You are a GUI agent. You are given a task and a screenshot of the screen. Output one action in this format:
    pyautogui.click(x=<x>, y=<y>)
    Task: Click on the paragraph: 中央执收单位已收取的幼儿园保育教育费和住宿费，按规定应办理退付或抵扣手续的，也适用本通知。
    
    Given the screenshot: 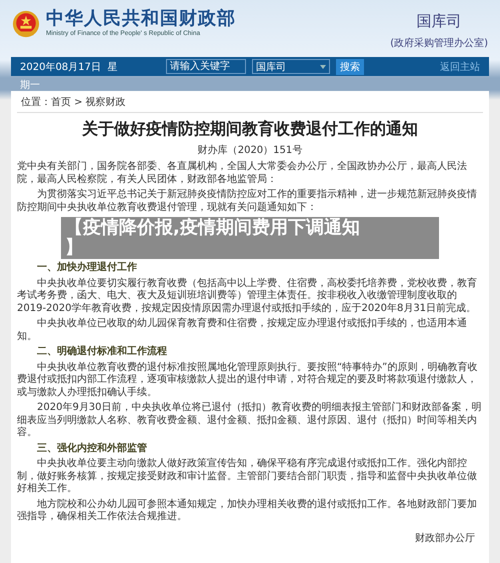 What is the action you would take?
    pyautogui.click(x=242, y=330)
    